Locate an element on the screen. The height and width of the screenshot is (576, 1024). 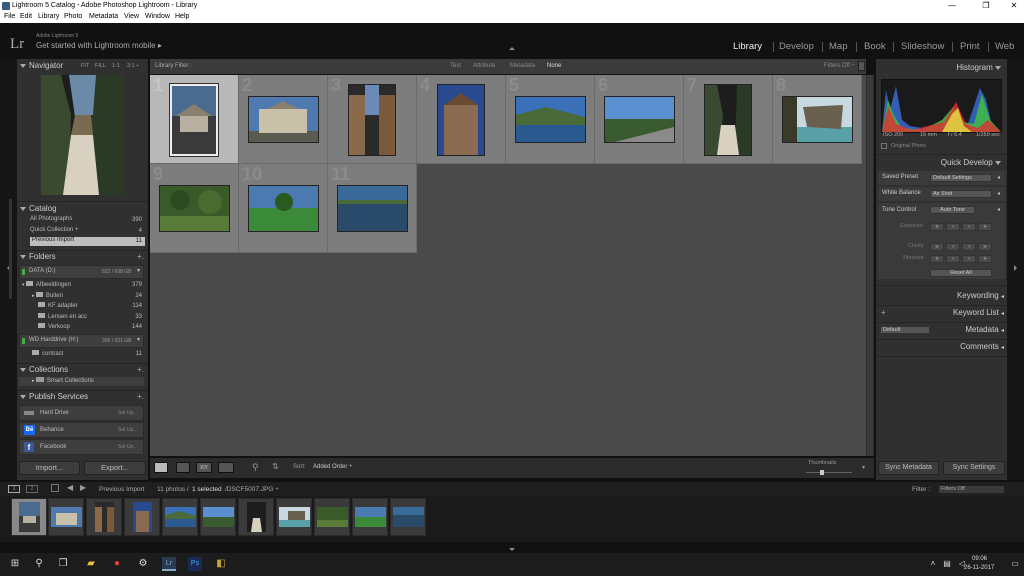
grid-mode-icon is located at coordinates (55, 488).